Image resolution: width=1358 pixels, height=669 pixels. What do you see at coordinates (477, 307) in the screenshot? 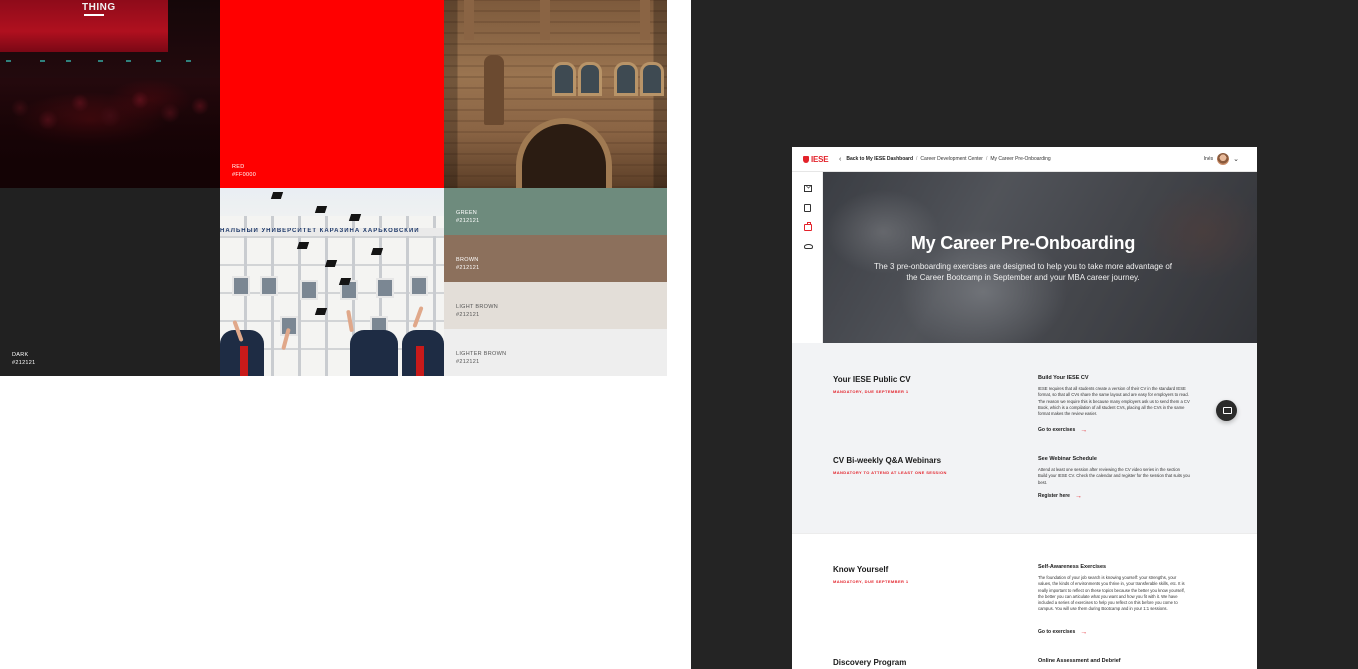
I see `swatch-light-brown-name: LIGHT BROWN` at bounding box center [477, 307].